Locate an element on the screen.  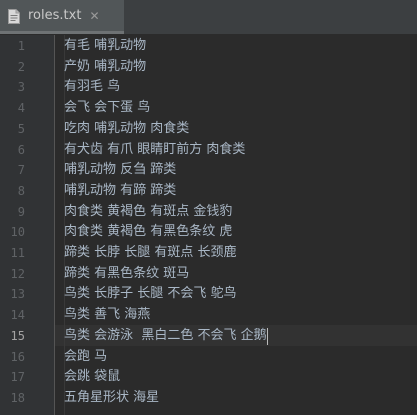
code-line: 鸟类 长脖子 长腿 不会飞 鸵鸟 is located at coordinates (150, 294).